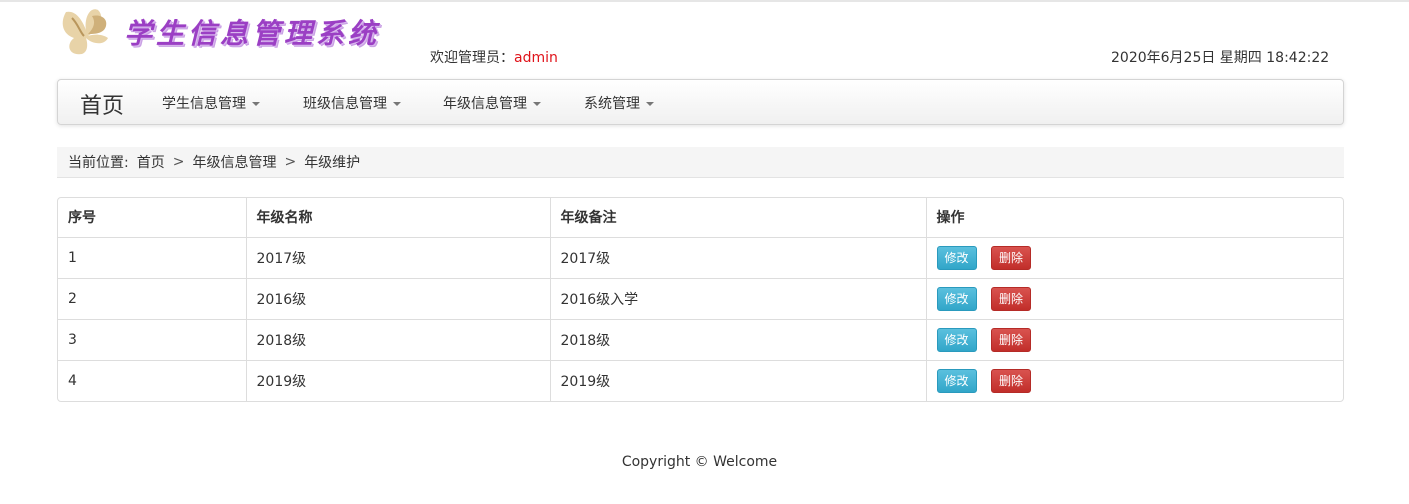  I want to click on nav-menu-grade: 年级信息管理, so click(492, 103).